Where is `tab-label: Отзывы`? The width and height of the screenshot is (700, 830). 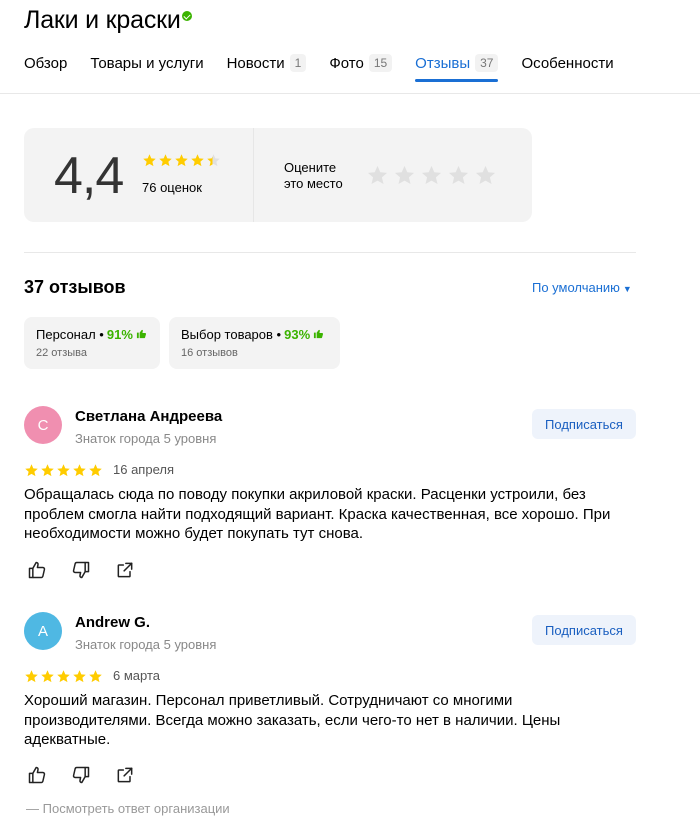
tab-label: Отзывы is located at coordinates (443, 63).